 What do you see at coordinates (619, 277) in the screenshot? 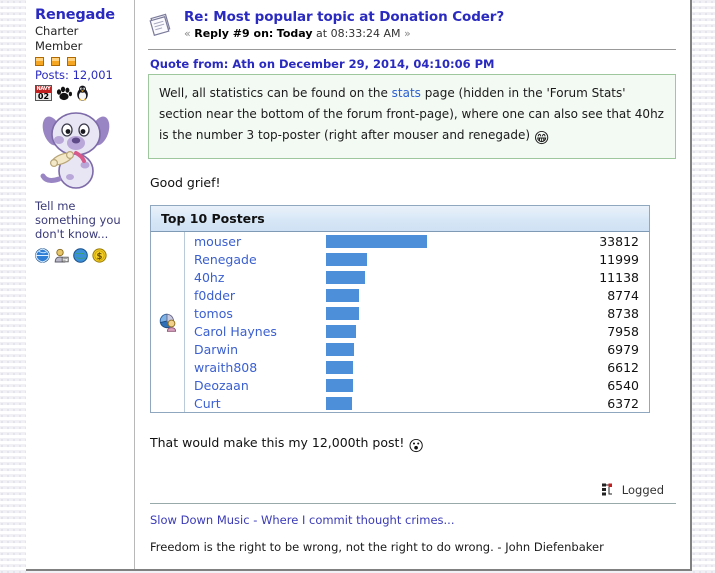
I see `poster-post-count: 11138` at bounding box center [619, 277].